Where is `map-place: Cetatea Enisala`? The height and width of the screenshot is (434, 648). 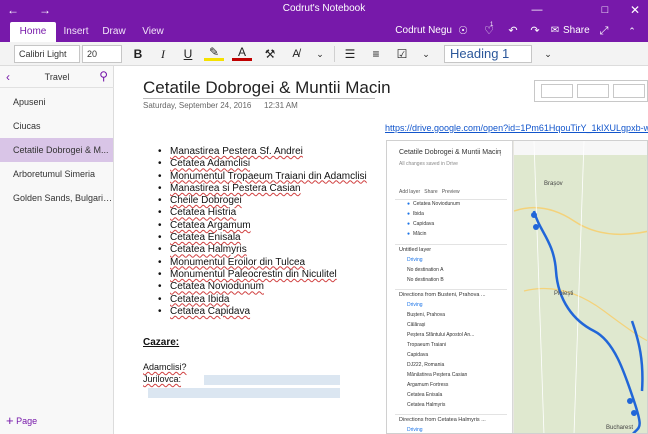
map-place: Cetatea Enisala is located at coordinates (425, 395).